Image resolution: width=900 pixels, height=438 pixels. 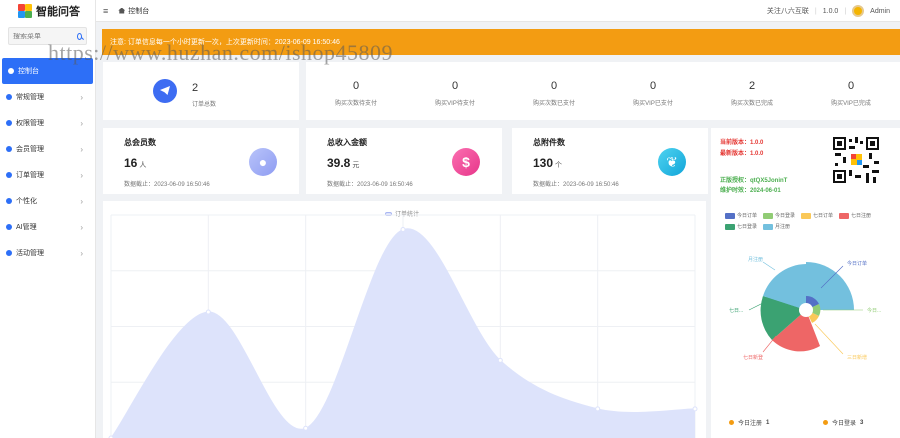 I want to click on legend-item: 七日注册, so click(x=855, y=215).